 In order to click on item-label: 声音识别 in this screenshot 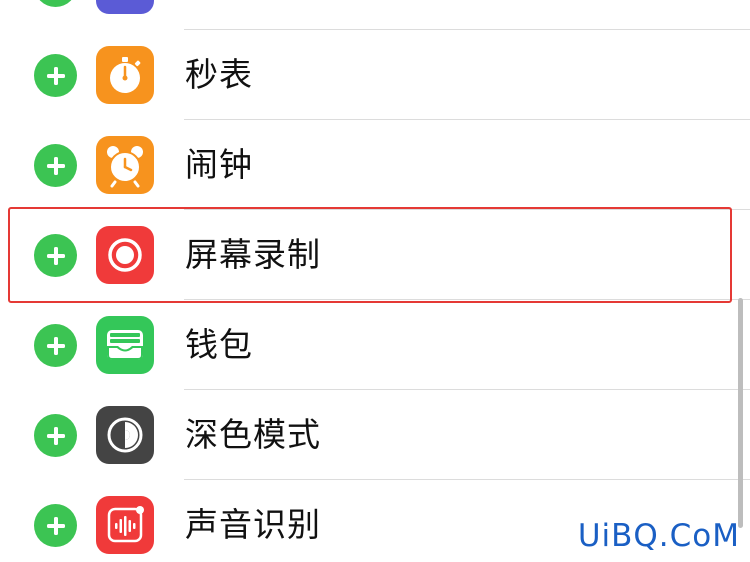, I will do `click(253, 524)`.